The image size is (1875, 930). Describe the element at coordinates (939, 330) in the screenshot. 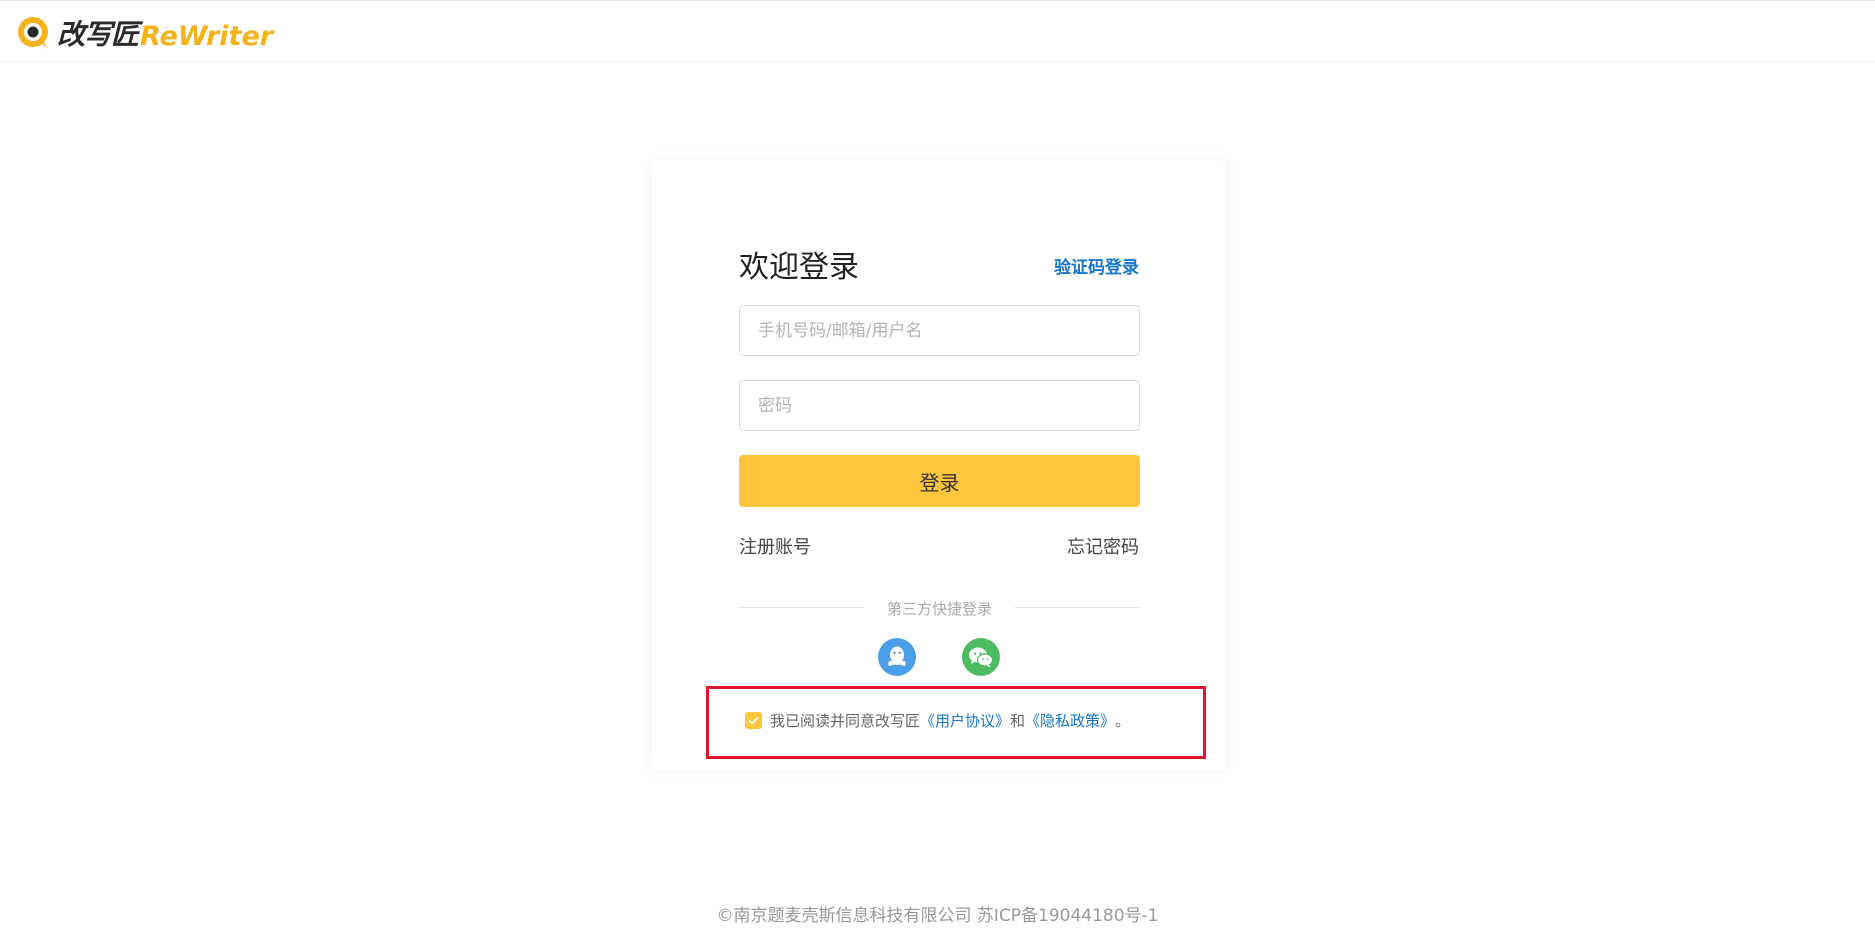

I see `username-input` at that location.